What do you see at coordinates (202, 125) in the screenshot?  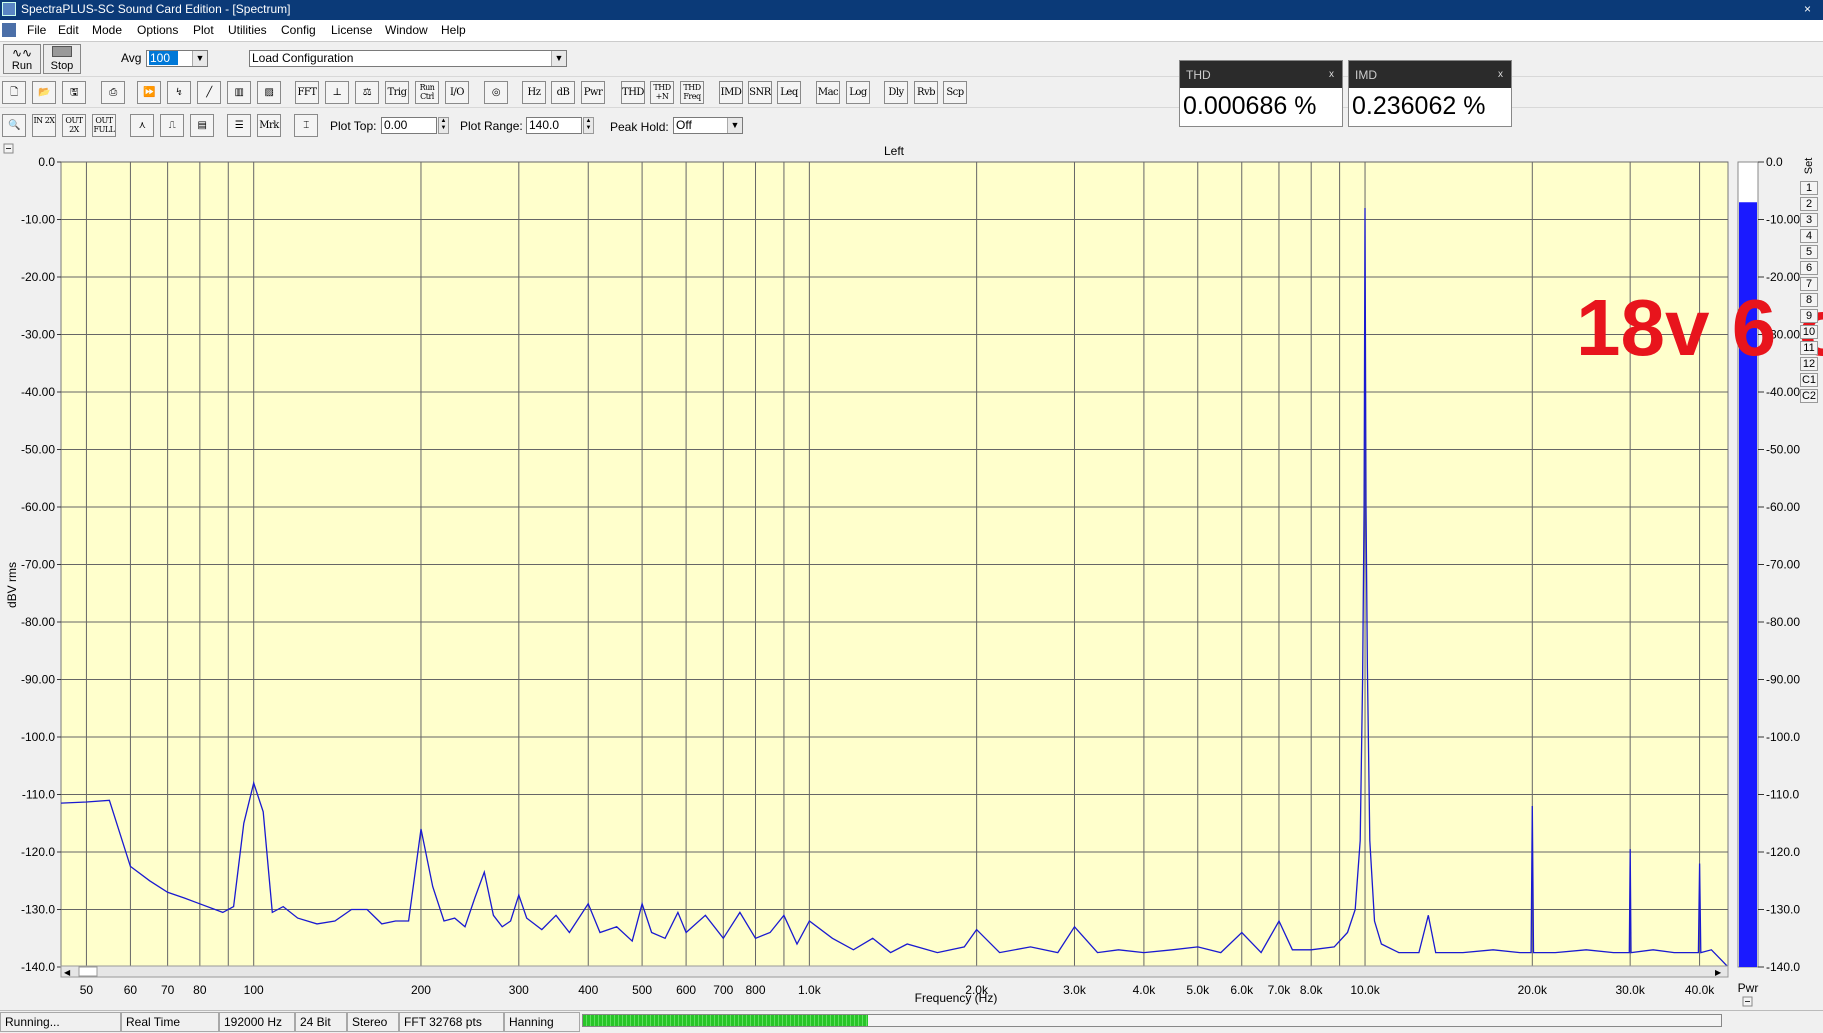 I see `bars-icon: ▤` at bounding box center [202, 125].